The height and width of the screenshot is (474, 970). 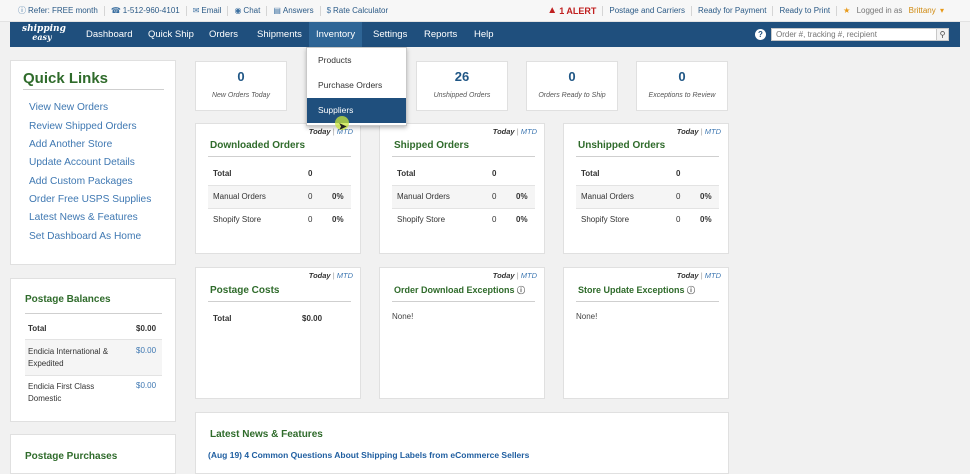 What do you see at coordinates (682, 95) in the screenshot?
I see `stat-label: Exceptions to Review` at bounding box center [682, 95].